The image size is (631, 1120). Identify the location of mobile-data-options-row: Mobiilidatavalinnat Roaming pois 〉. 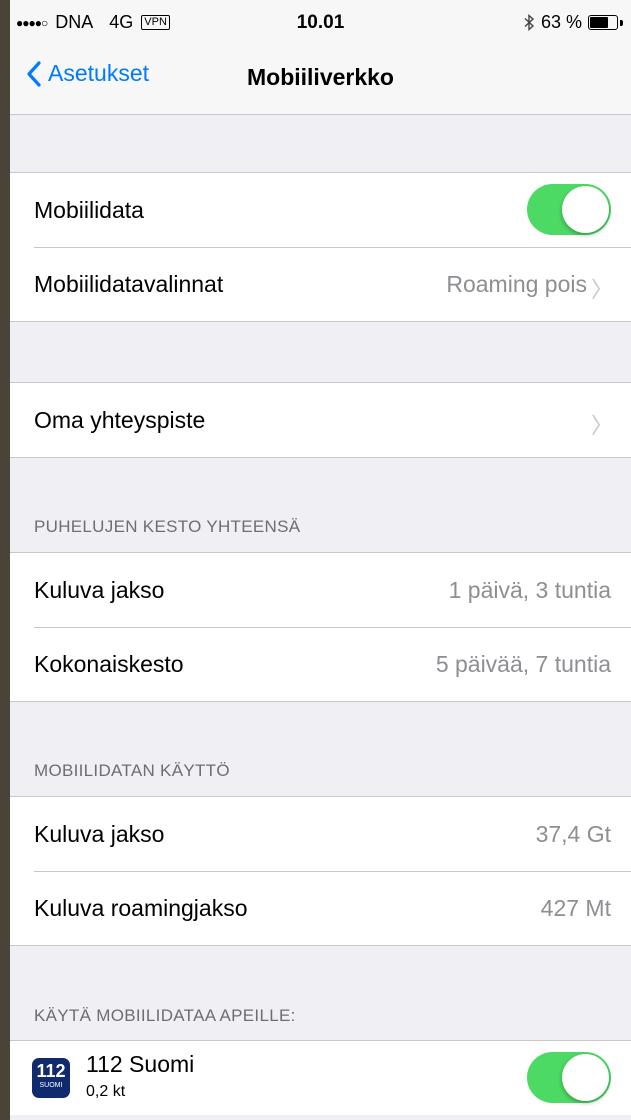
(320, 284).